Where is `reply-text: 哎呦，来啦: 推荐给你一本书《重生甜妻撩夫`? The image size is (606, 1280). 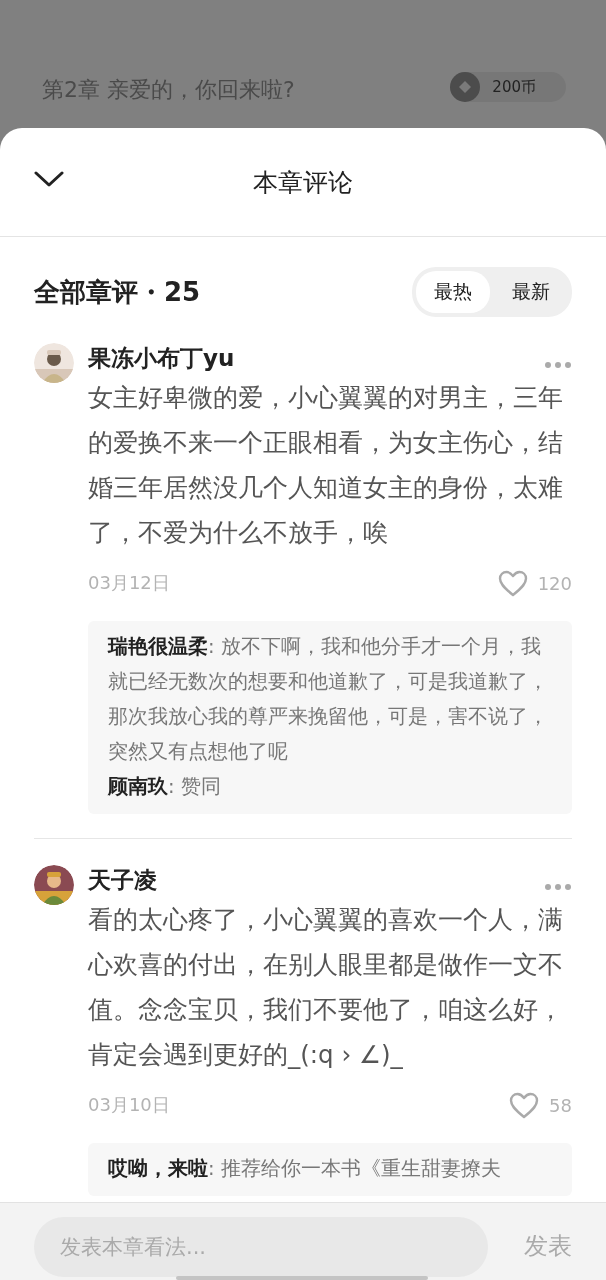
reply-text: 哎呦，来啦: 推荐给你一本书《重生甜妻撩夫 is located at coordinates (305, 1169).